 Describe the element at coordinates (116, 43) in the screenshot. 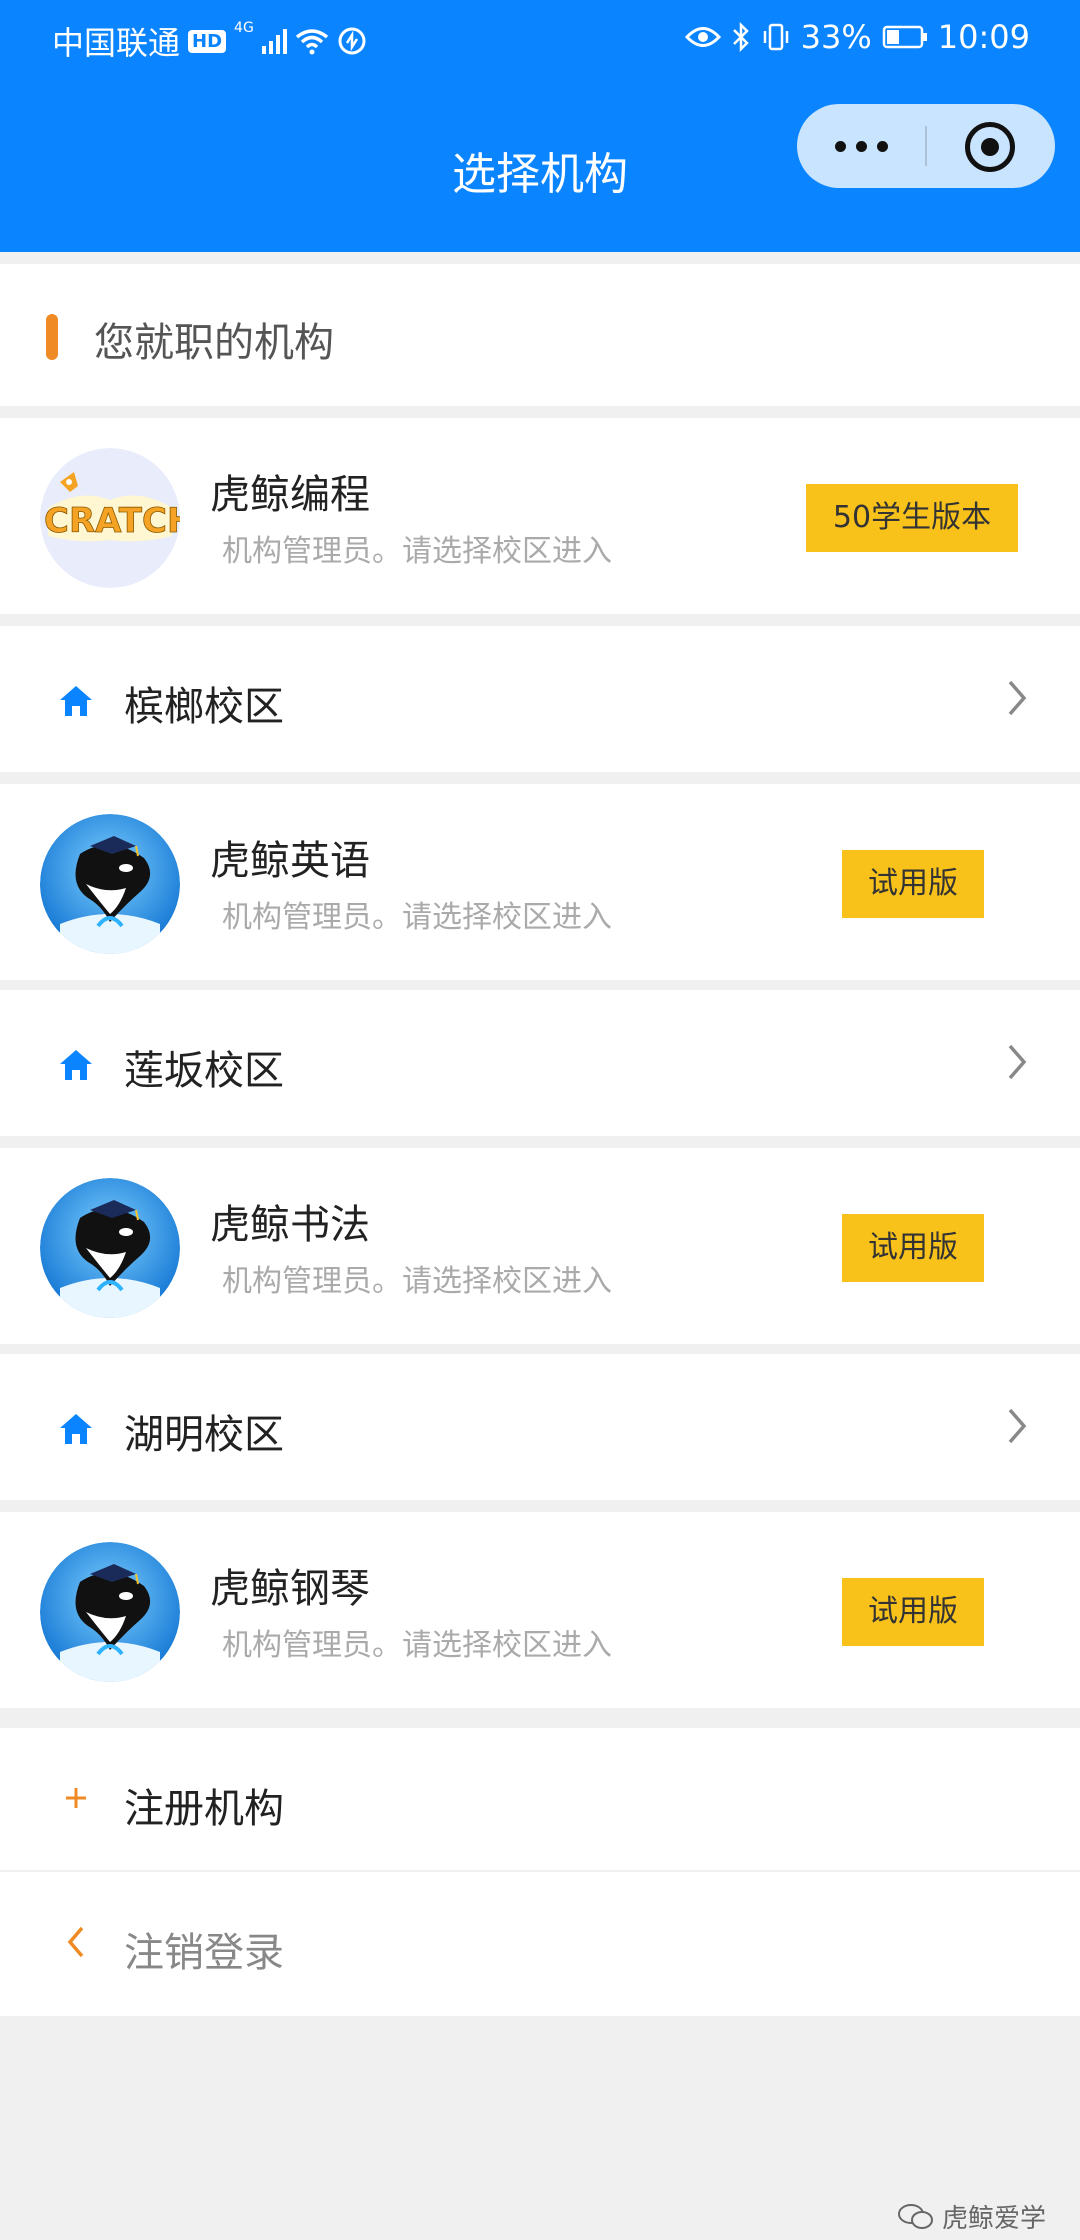

I see `carrier-label: 中国联通` at that location.